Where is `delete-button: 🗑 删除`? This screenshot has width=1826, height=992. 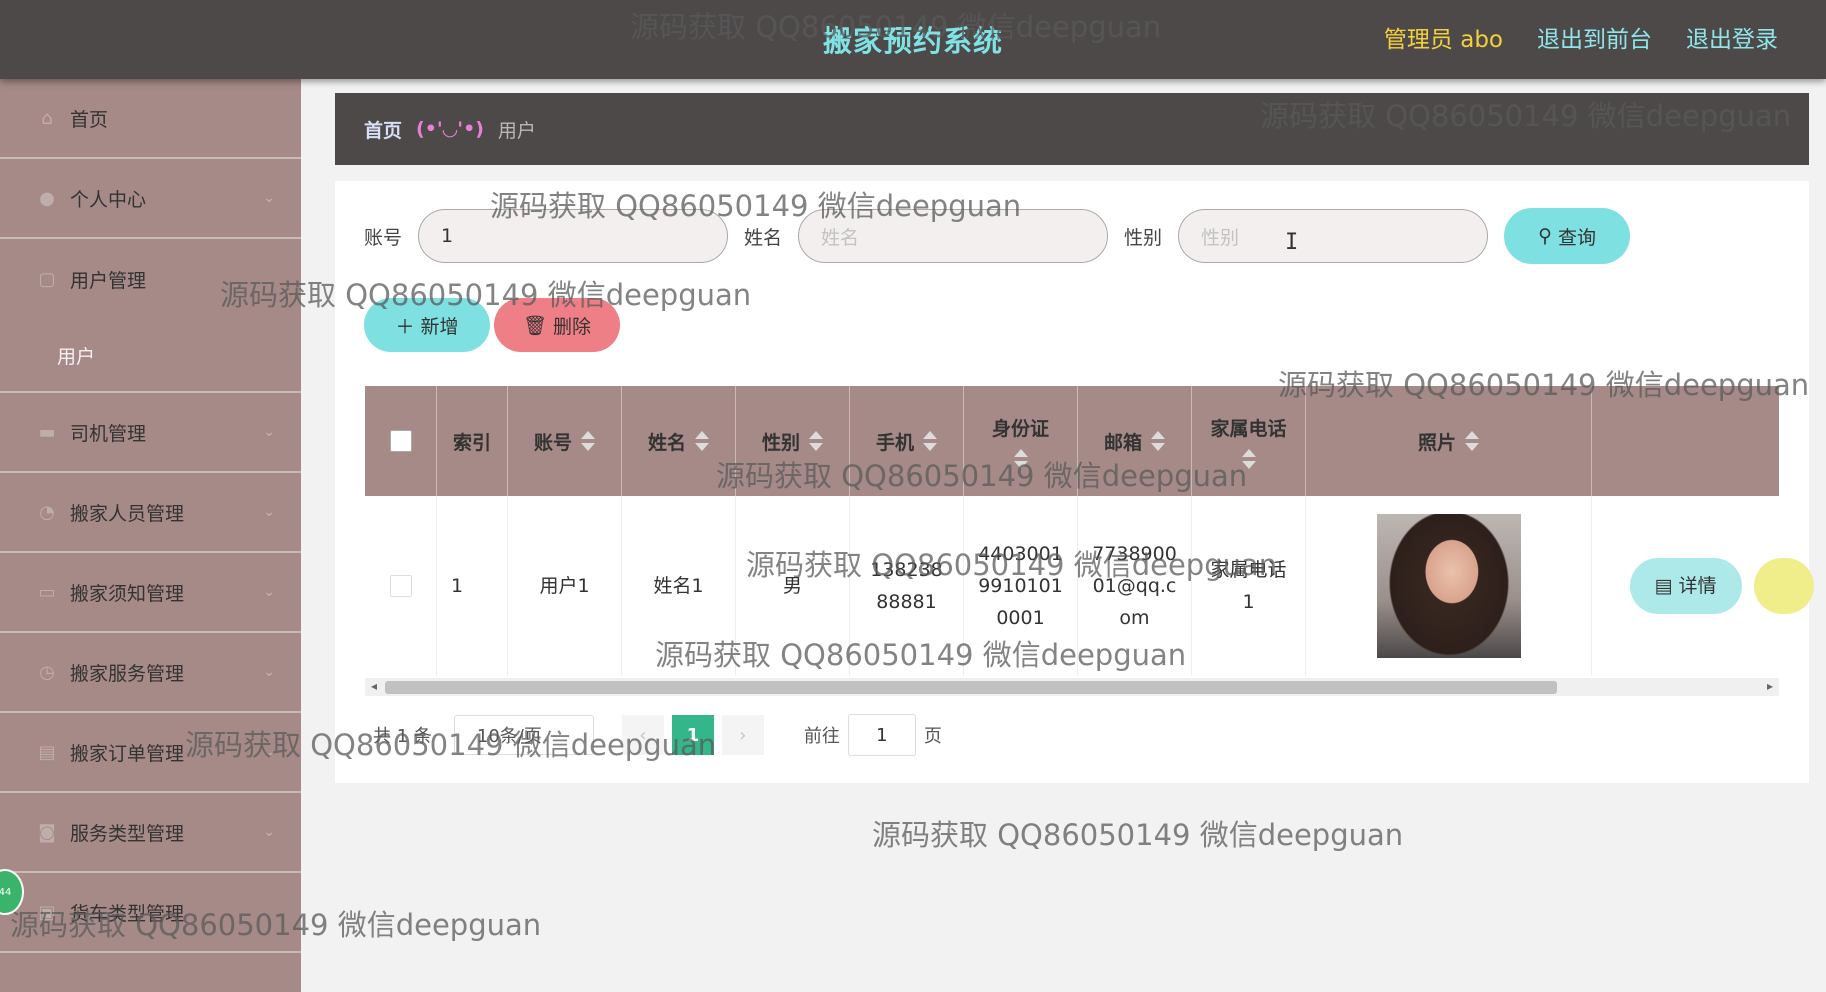 delete-button: 🗑 删除 is located at coordinates (557, 325).